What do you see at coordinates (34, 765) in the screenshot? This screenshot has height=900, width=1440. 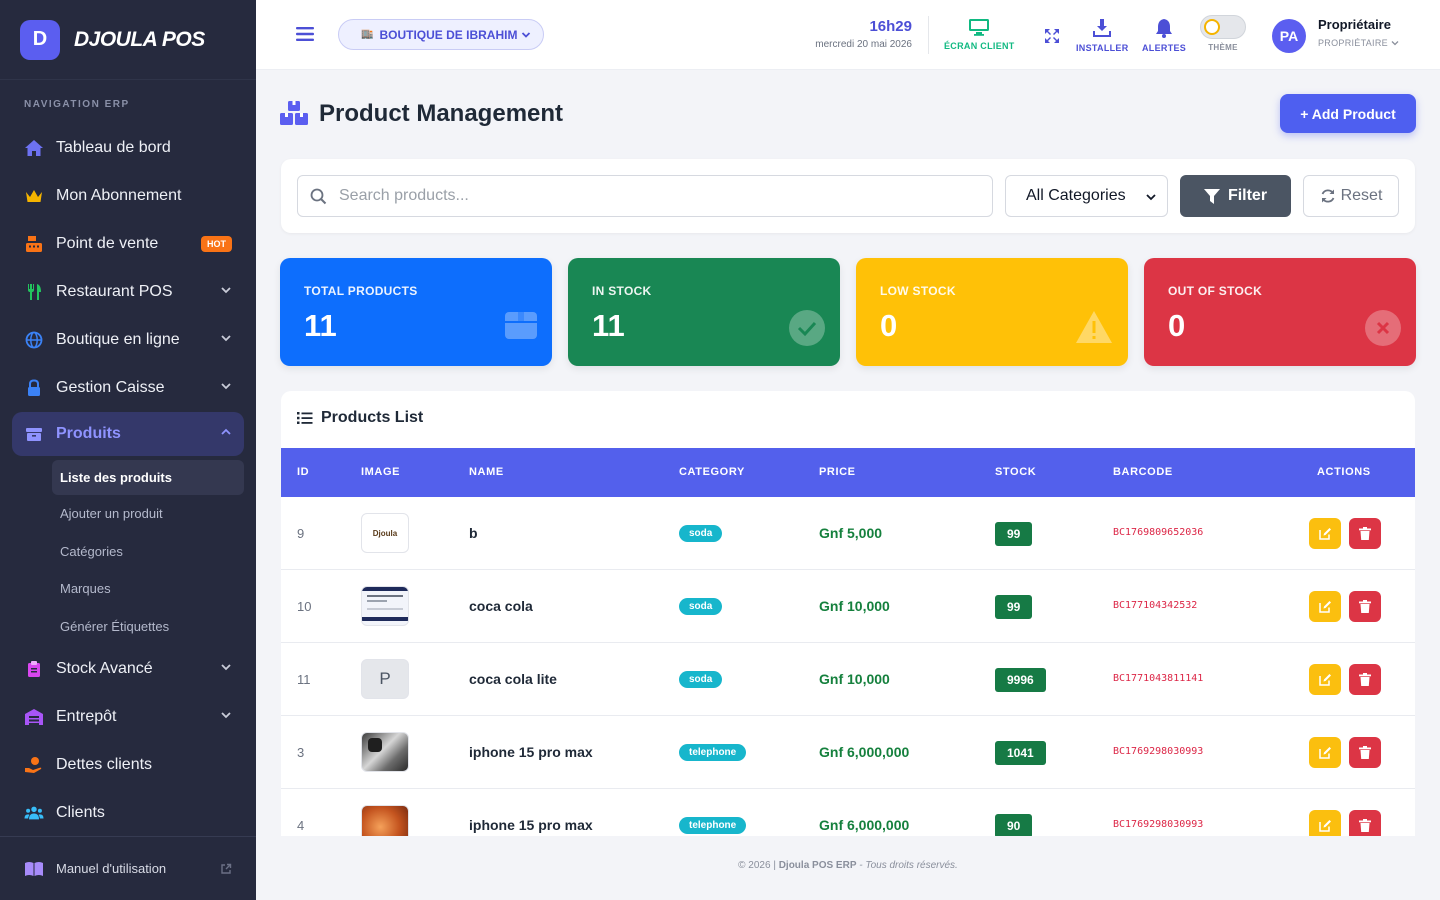 I see `hand-money-icon` at bounding box center [34, 765].